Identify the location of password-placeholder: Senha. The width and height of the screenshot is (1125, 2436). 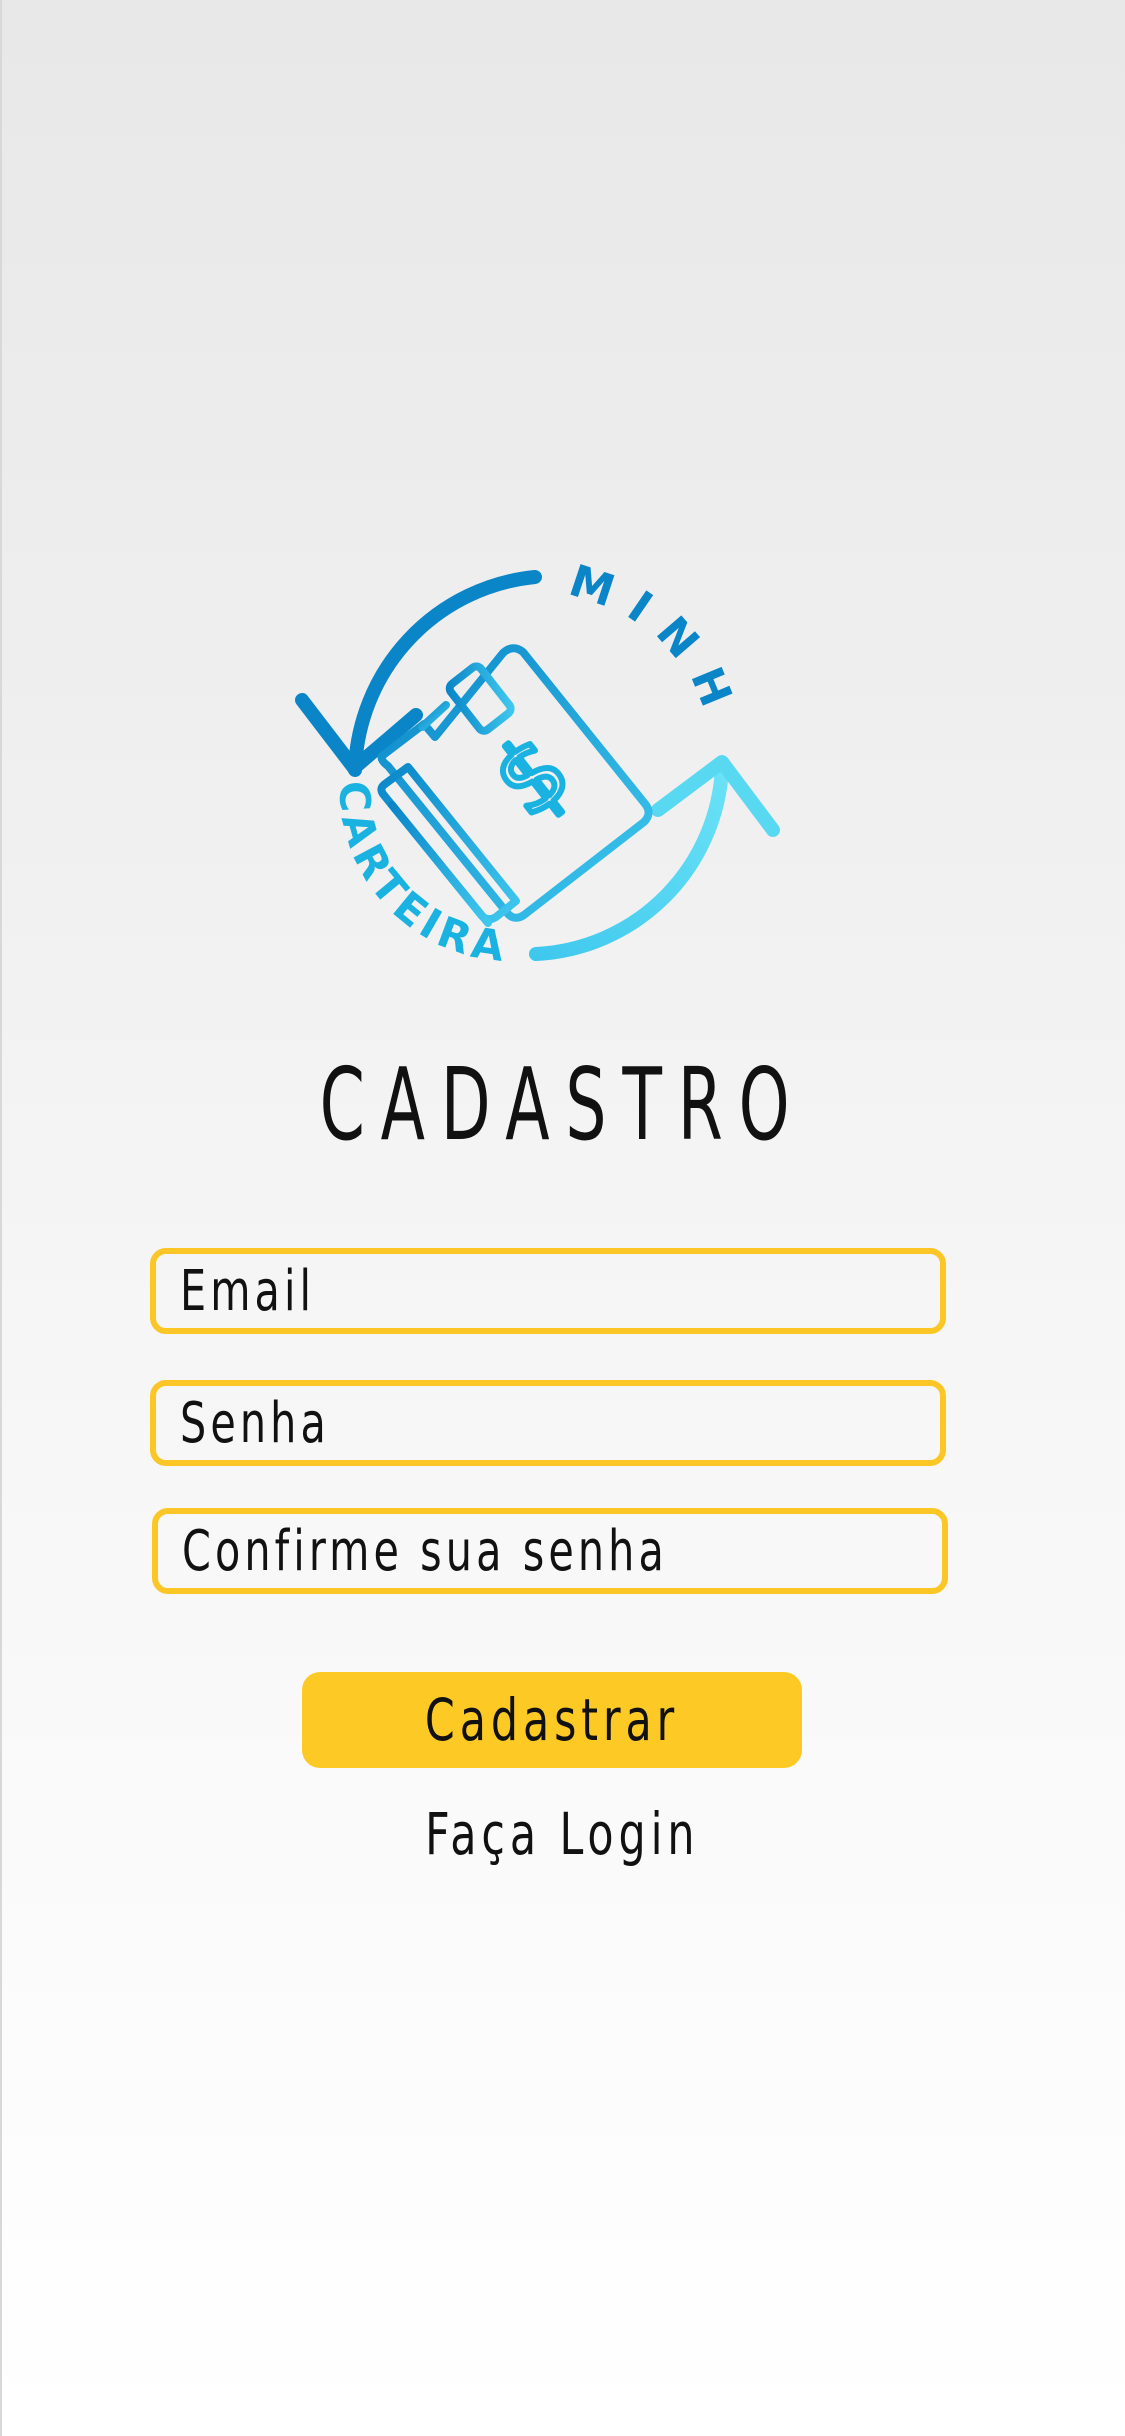
(255, 1423).